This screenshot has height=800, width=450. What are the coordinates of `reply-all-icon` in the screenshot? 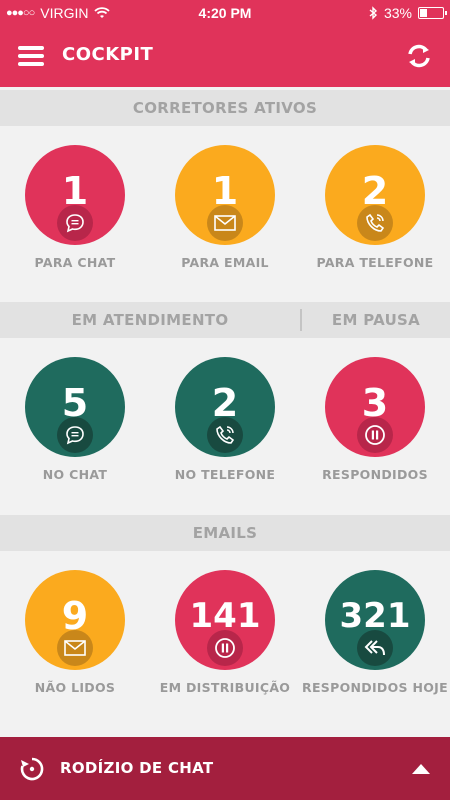 It's located at (375, 648).